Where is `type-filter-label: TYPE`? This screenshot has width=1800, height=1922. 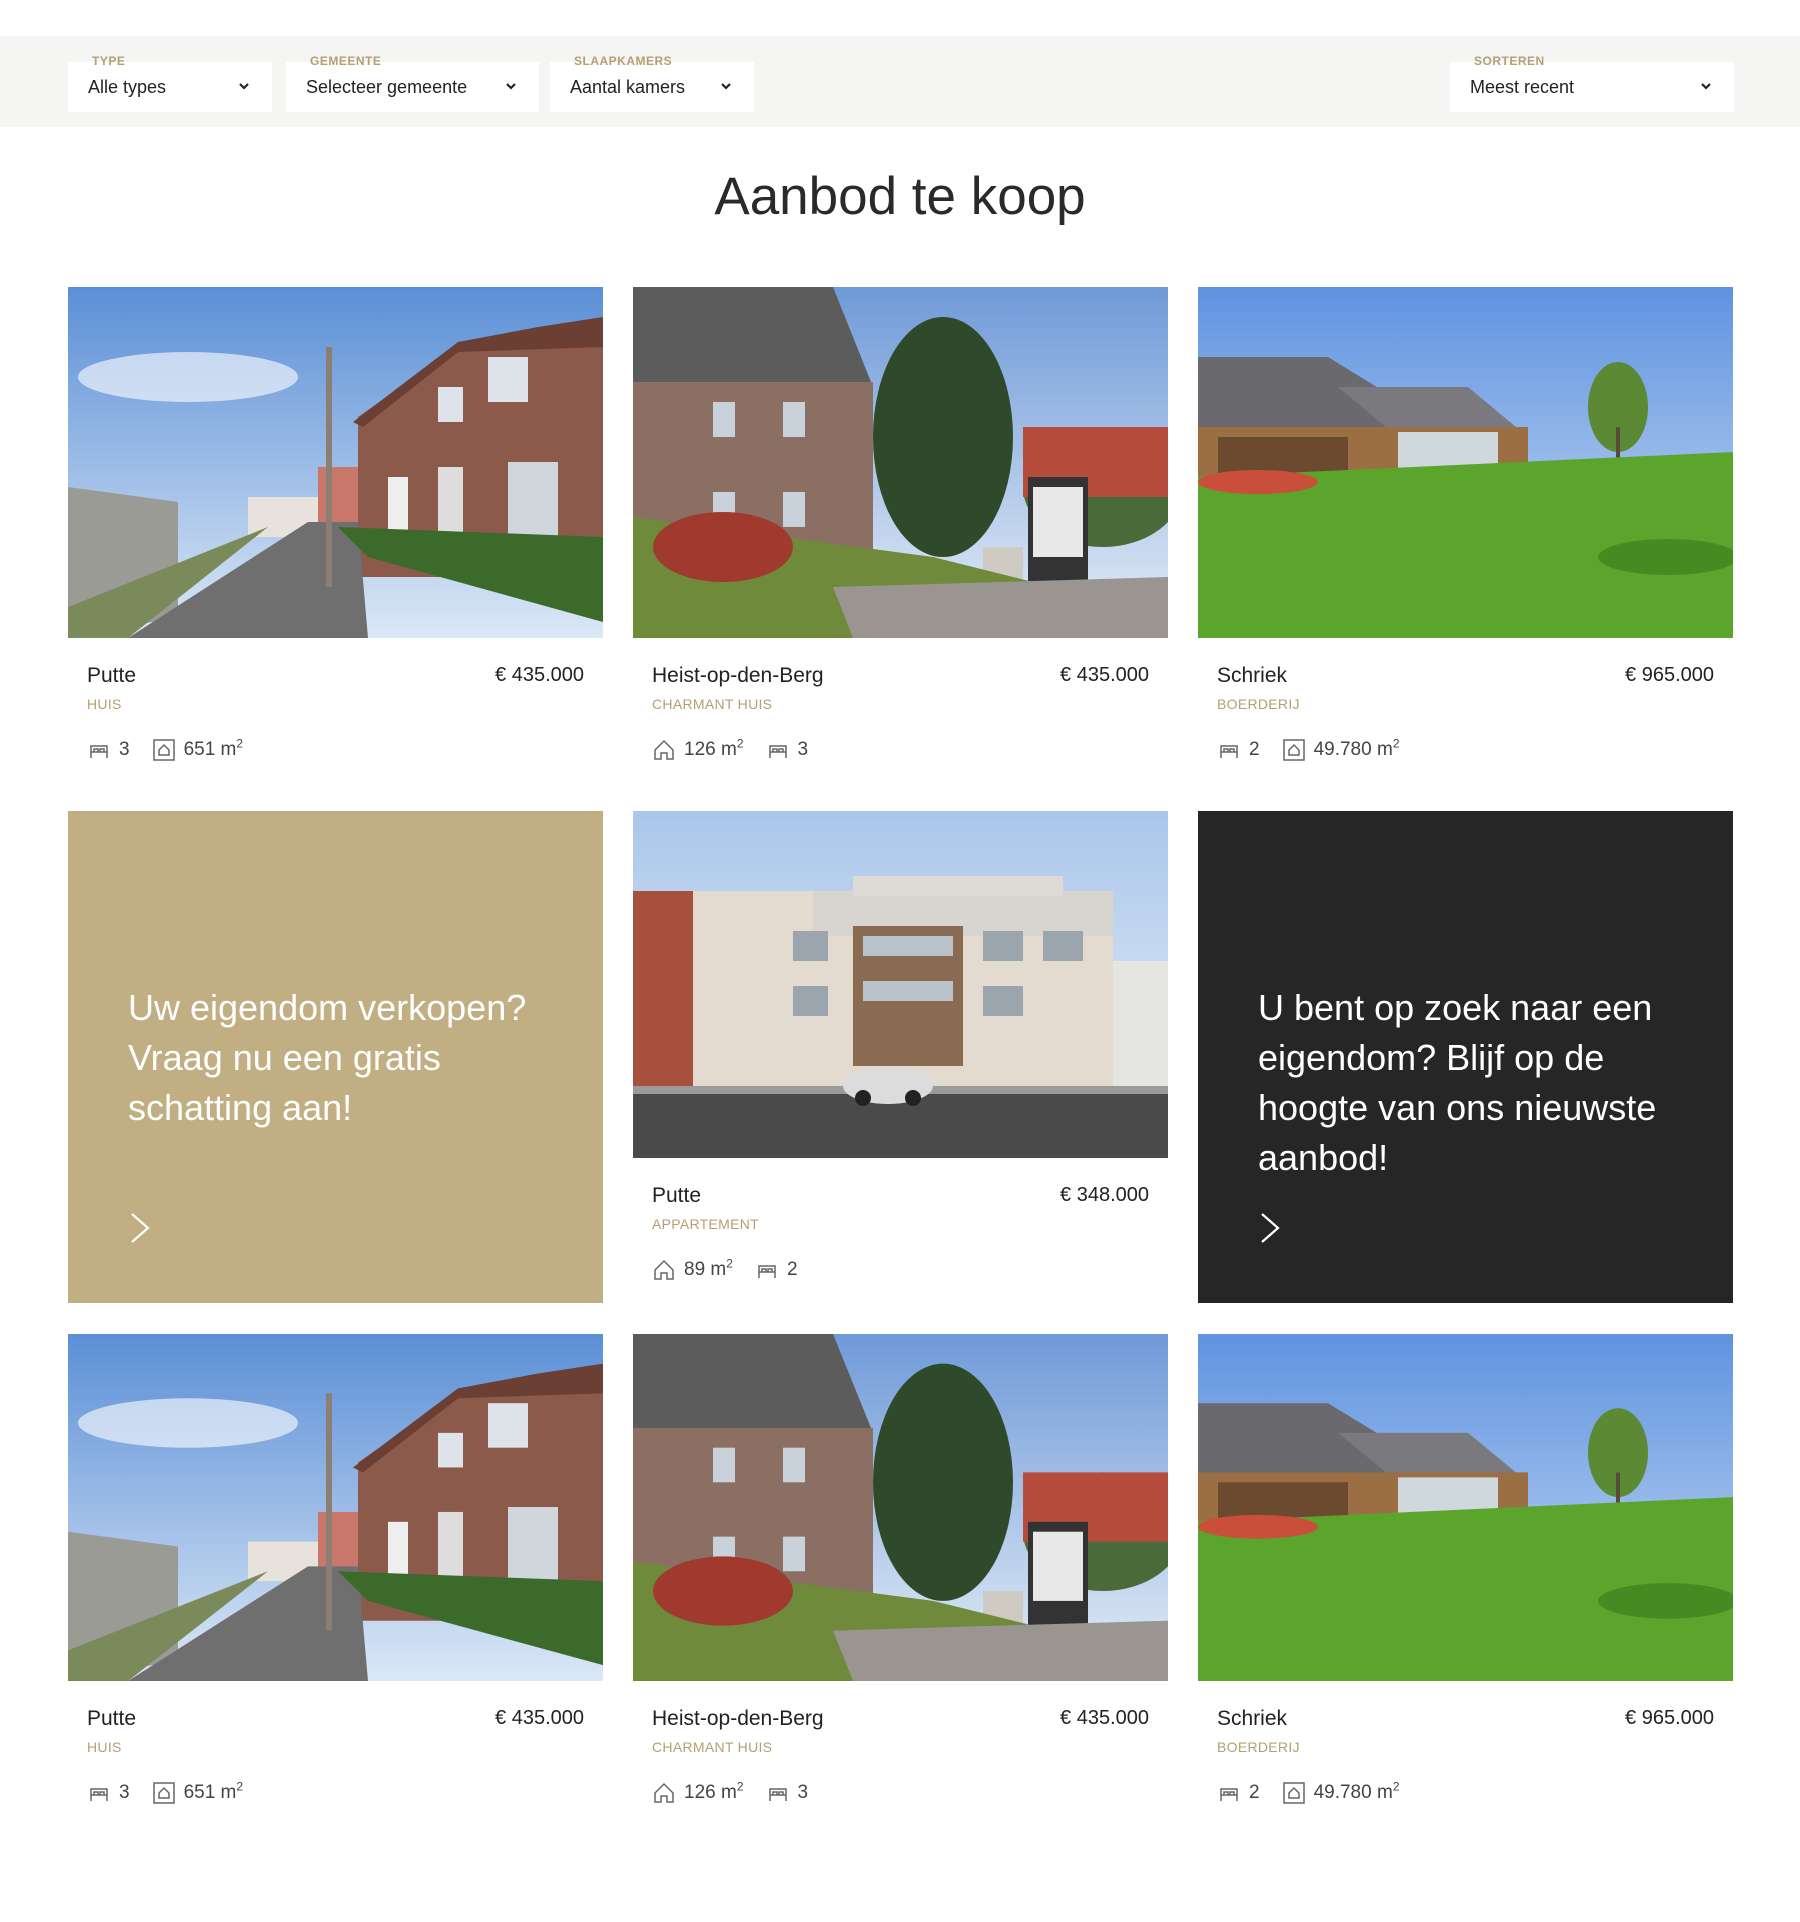
type-filter-label: TYPE is located at coordinates (109, 61).